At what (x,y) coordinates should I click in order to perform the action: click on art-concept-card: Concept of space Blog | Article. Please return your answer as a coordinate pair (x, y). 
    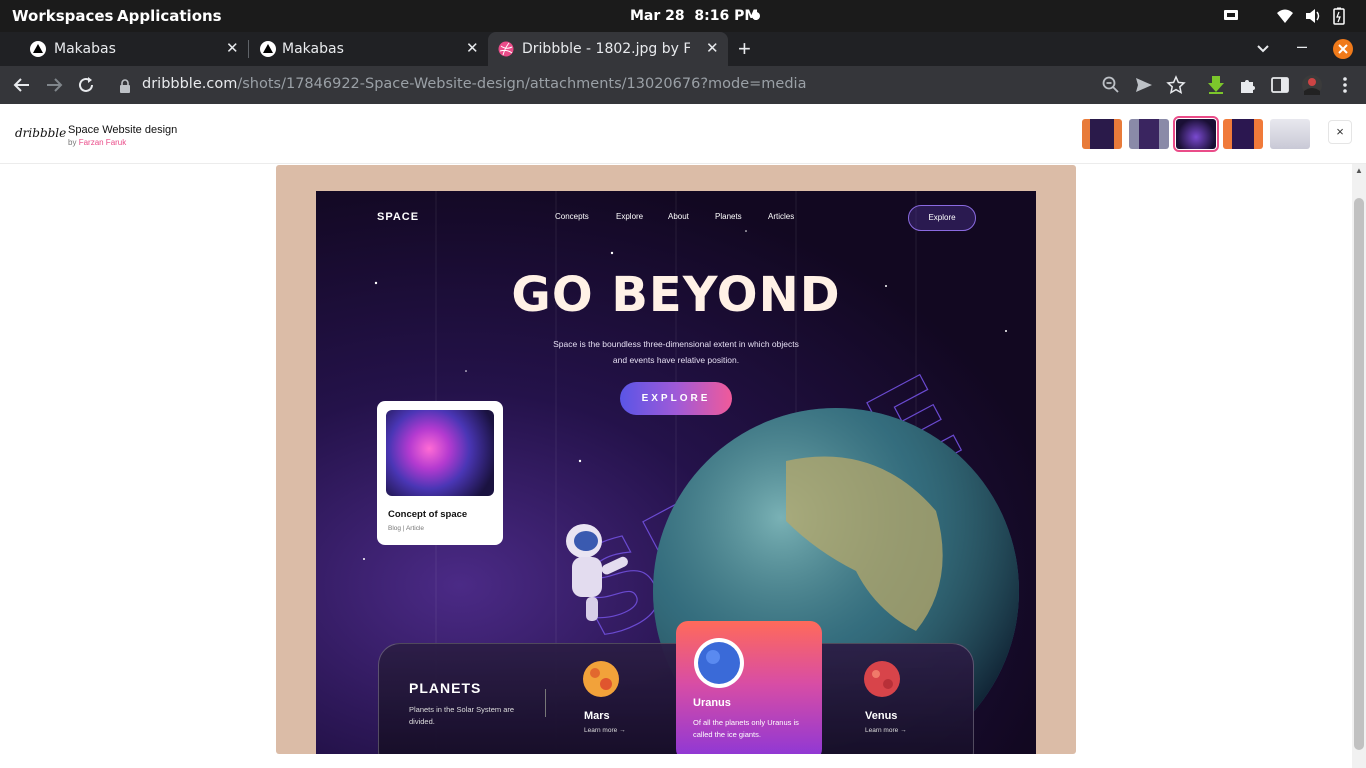
    Looking at the image, I should click on (440, 473).